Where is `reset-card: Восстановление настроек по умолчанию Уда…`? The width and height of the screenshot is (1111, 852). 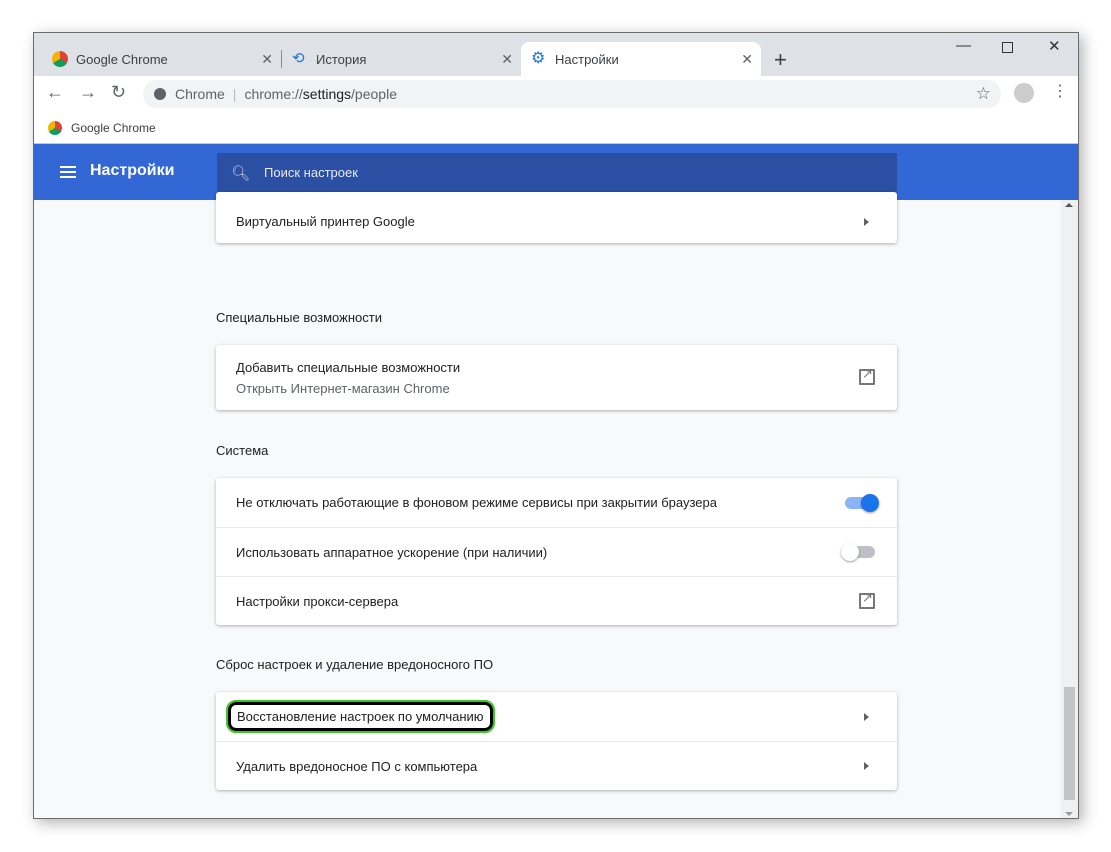 reset-card: Восстановление настроек по умолчанию Уда… is located at coordinates (556, 741).